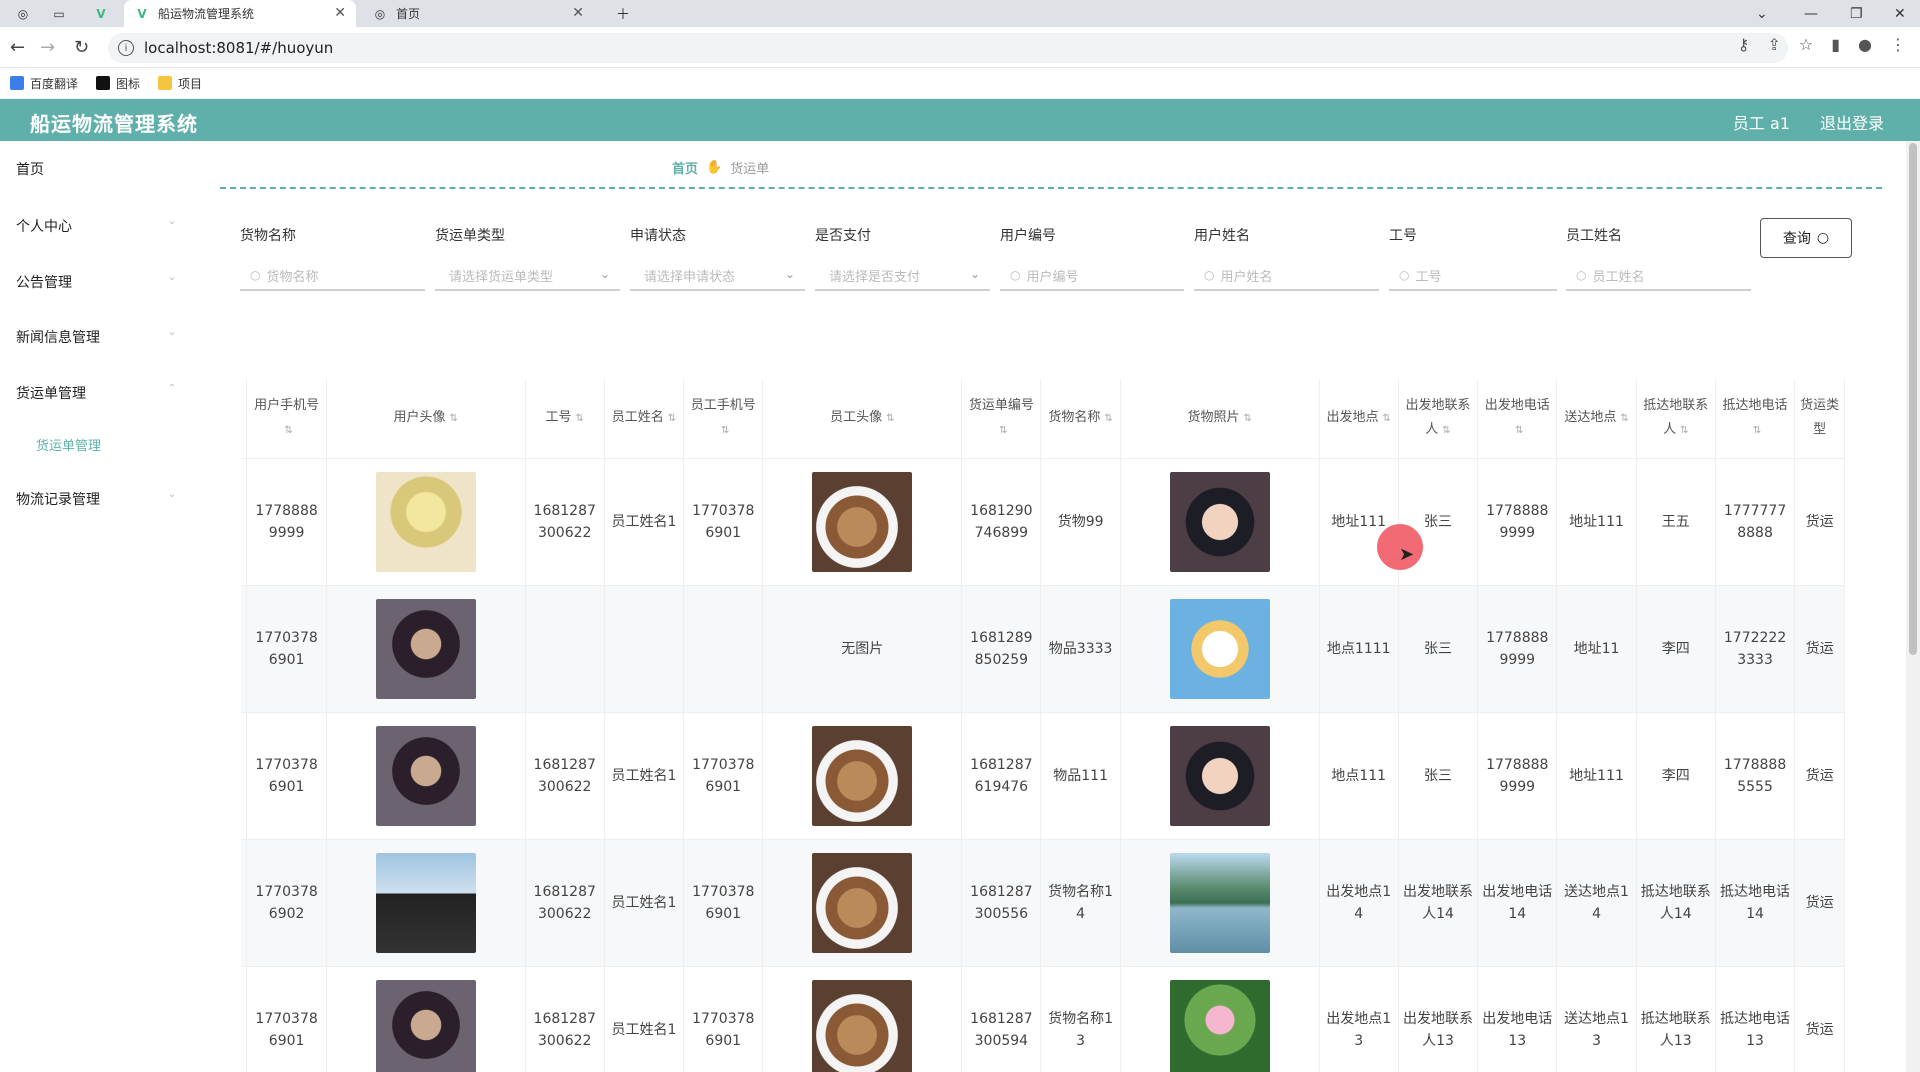 The image size is (1920, 1072). What do you see at coordinates (1220, 419) in the screenshot?
I see `column-header: 货物照片 ⇅` at bounding box center [1220, 419].